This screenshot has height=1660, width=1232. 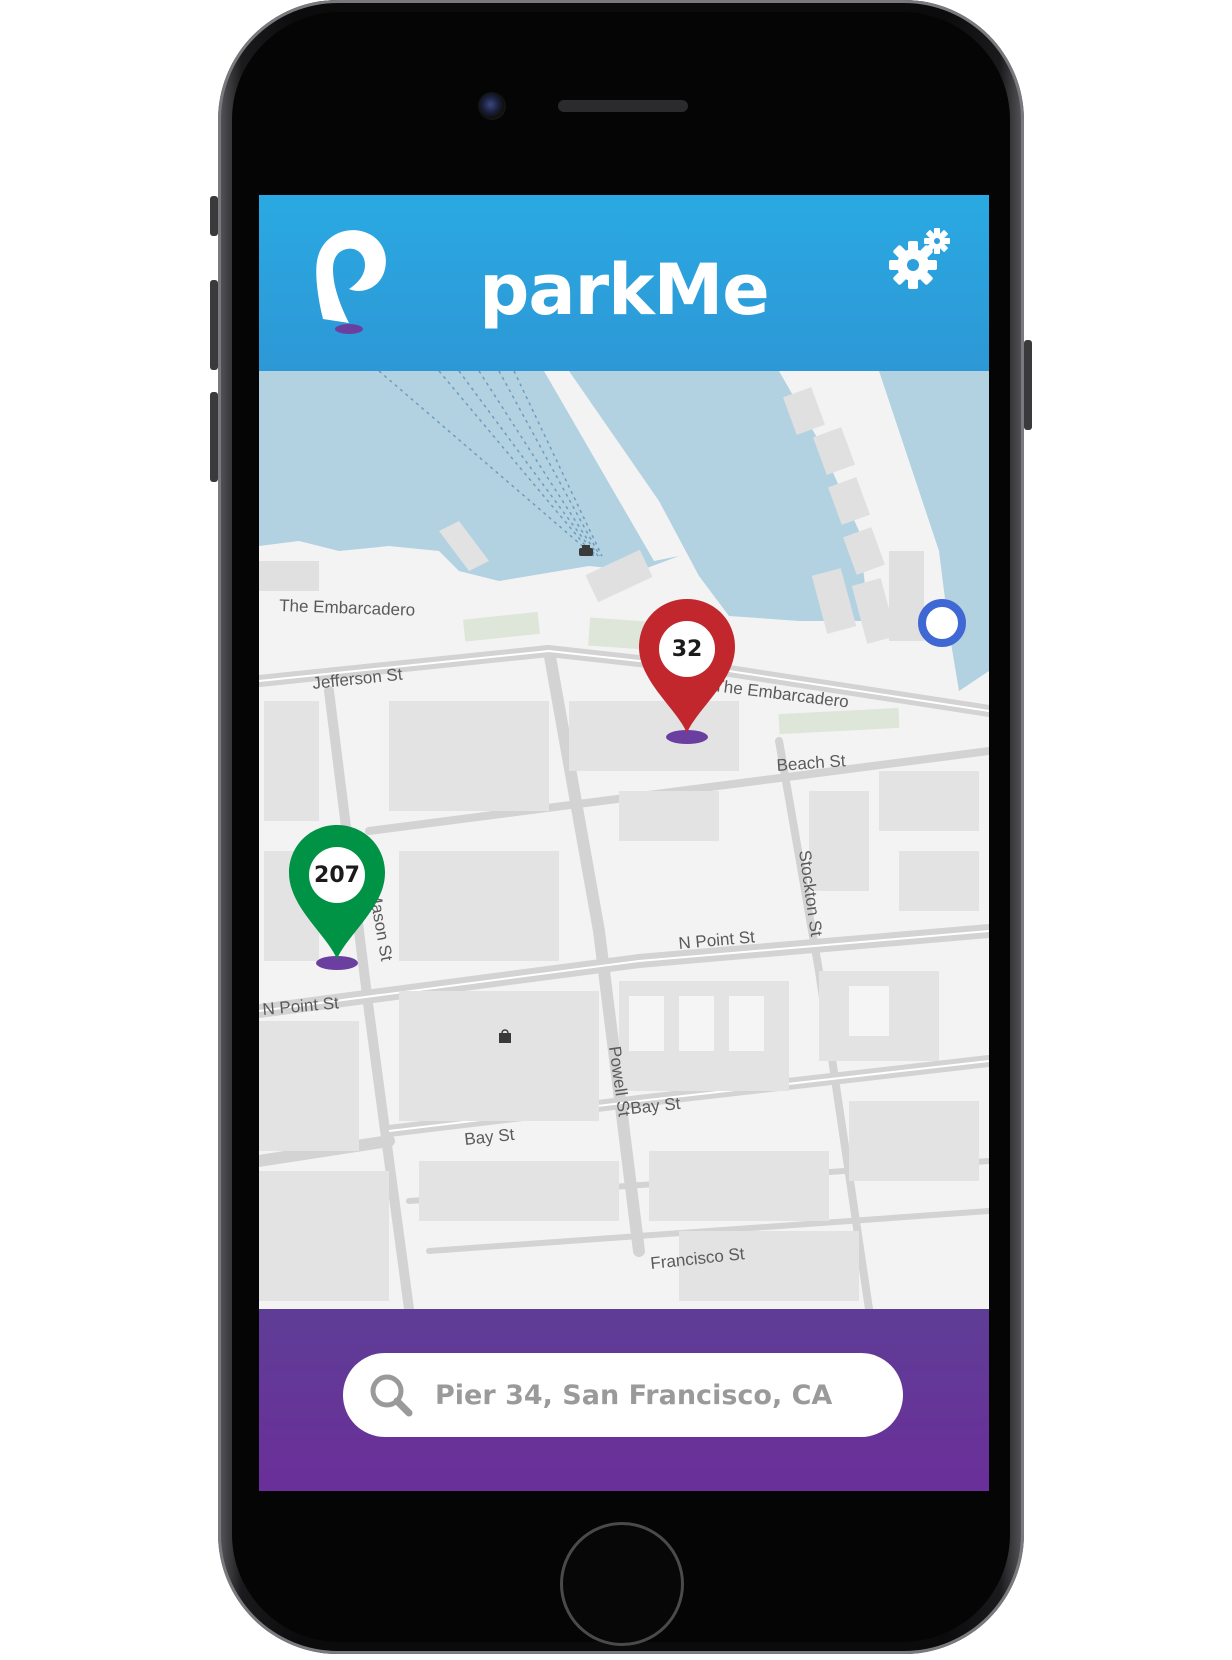 What do you see at coordinates (623, 106) in the screenshot?
I see `earpiece-speaker` at bounding box center [623, 106].